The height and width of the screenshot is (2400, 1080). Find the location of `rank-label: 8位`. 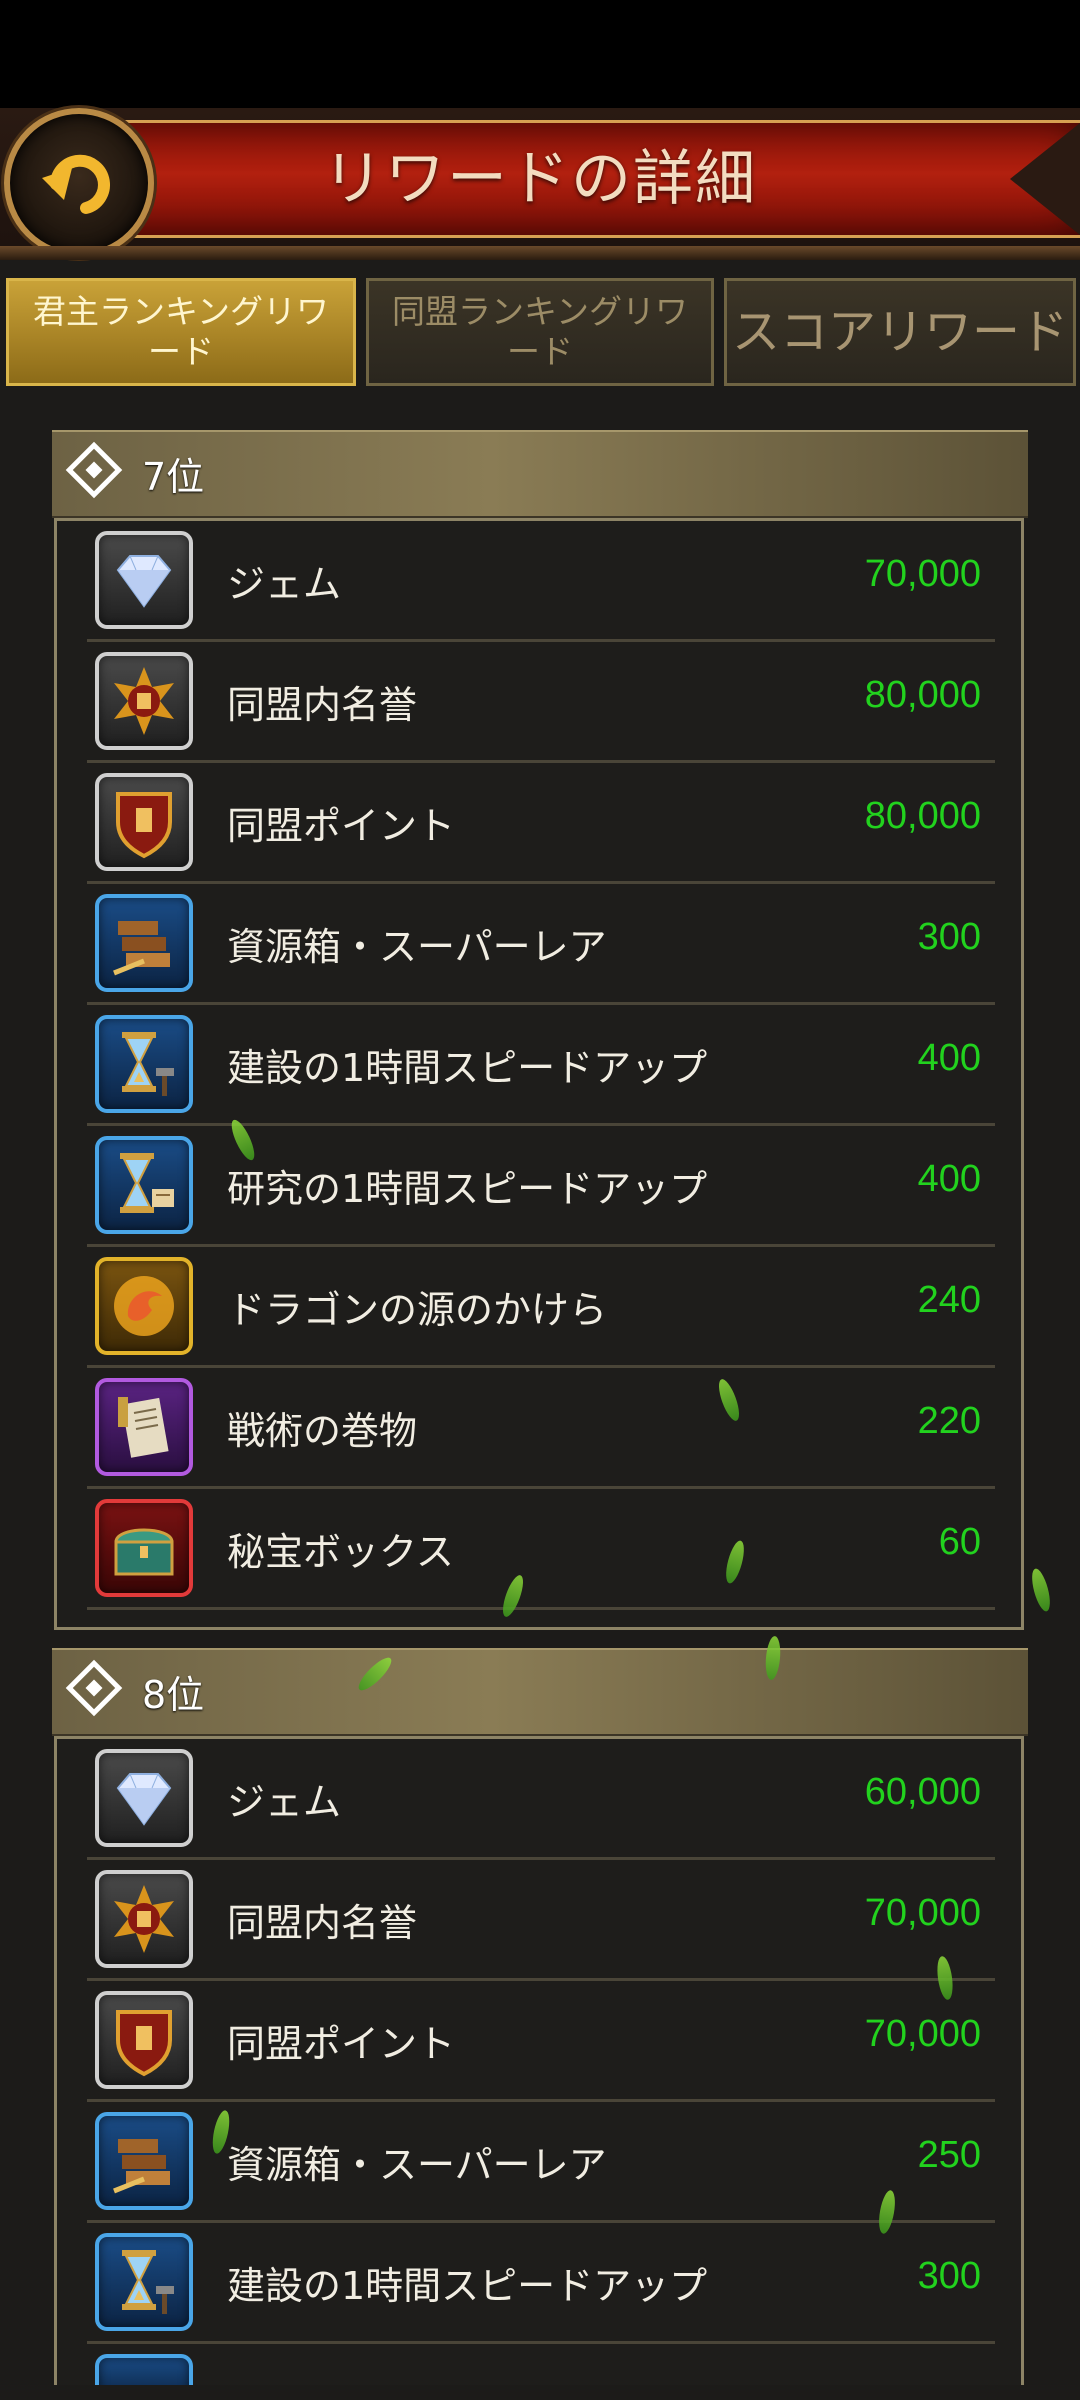

rank-label: 8位 is located at coordinates (173, 1695).